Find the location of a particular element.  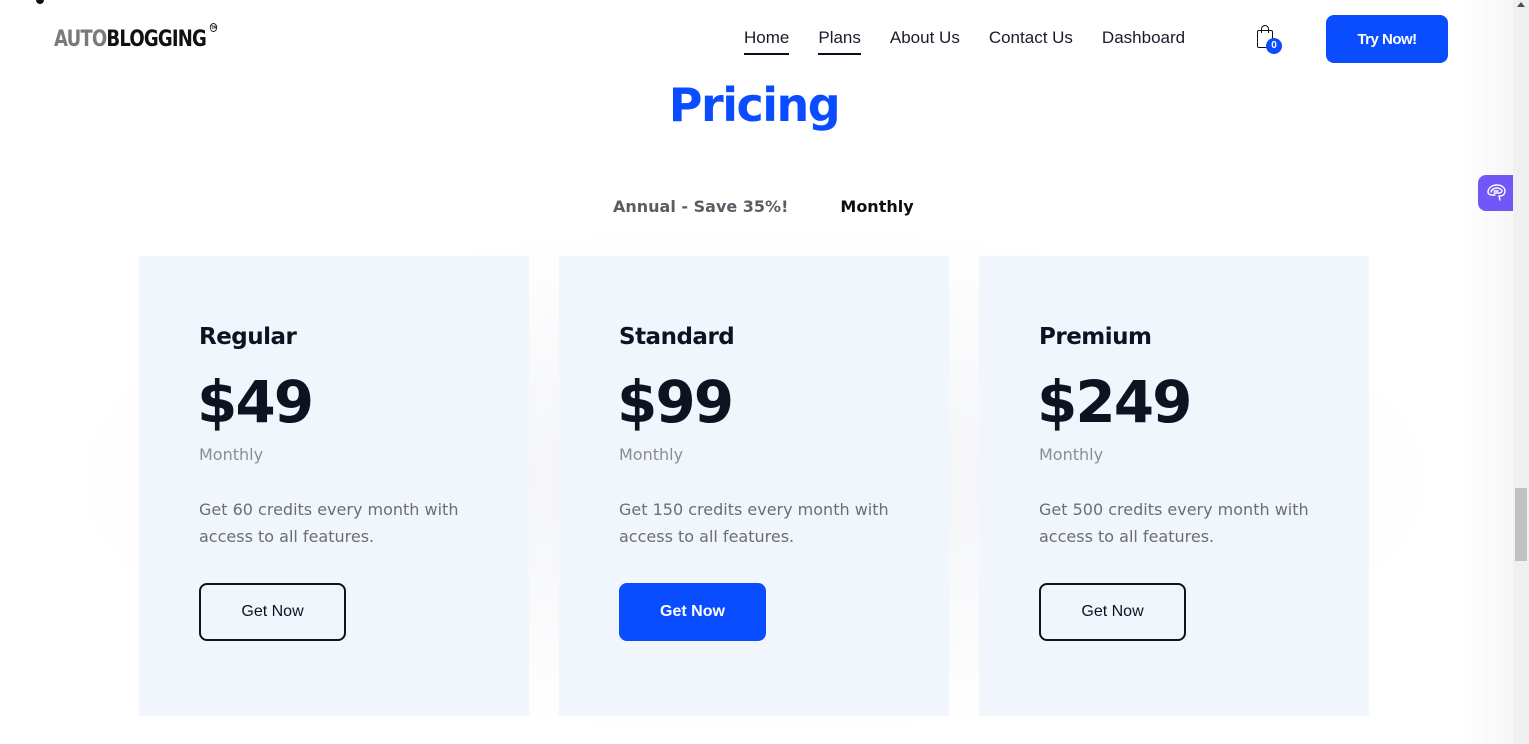

site-logo: AUTOBLOGGING TM is located at coordinates (136, 38).